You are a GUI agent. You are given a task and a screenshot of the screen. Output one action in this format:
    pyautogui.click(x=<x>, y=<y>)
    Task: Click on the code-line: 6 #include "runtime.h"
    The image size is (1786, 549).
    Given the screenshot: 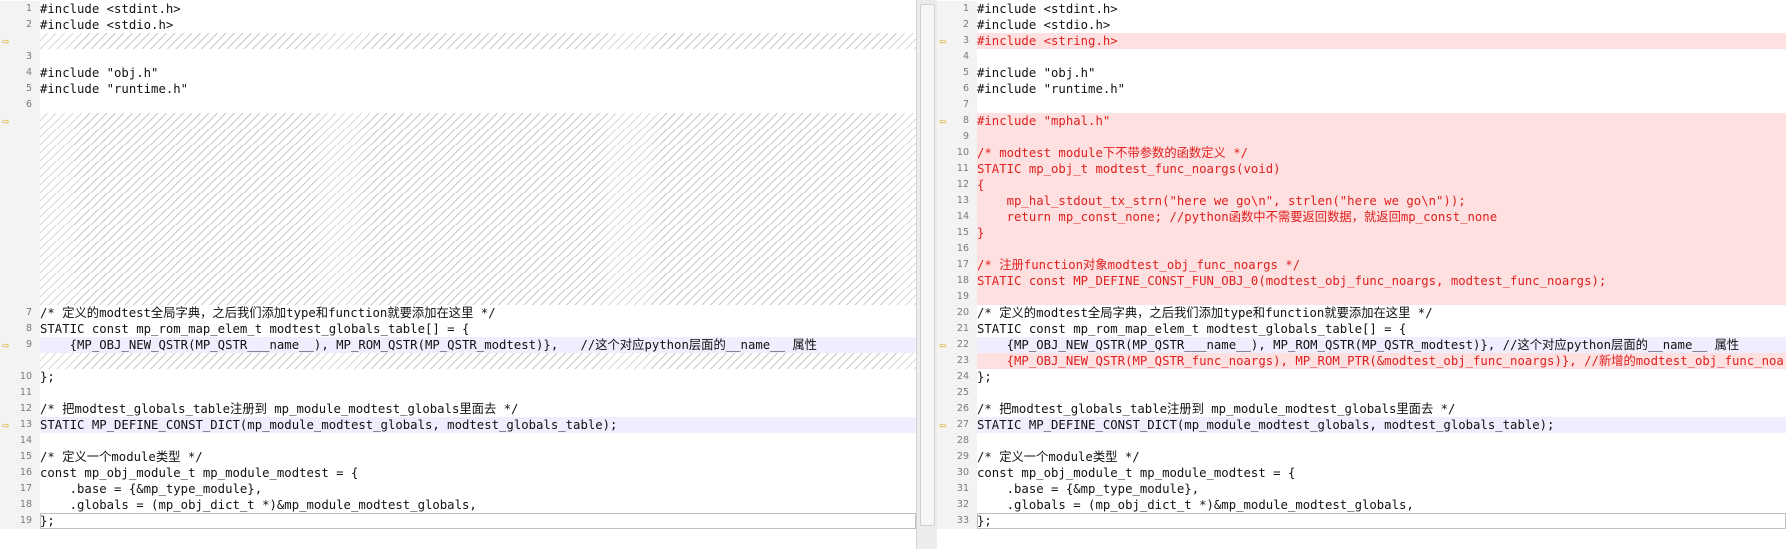 What is the action you would take?
    pyautogui.click(x=1361, y=89)
    